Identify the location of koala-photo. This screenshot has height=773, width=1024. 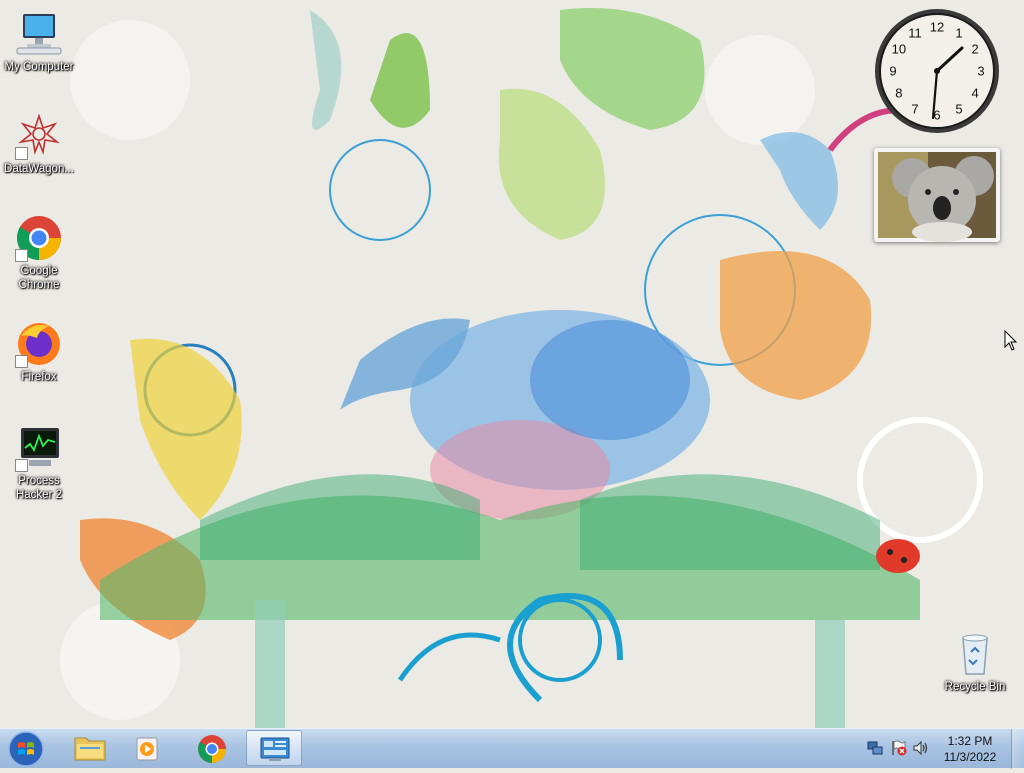
(937, 197).